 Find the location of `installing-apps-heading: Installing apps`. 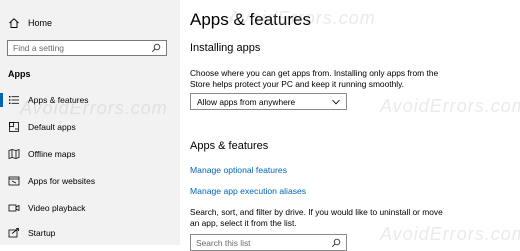

installing-apps-heading: Installing apps is located at coordinates (225, 48).